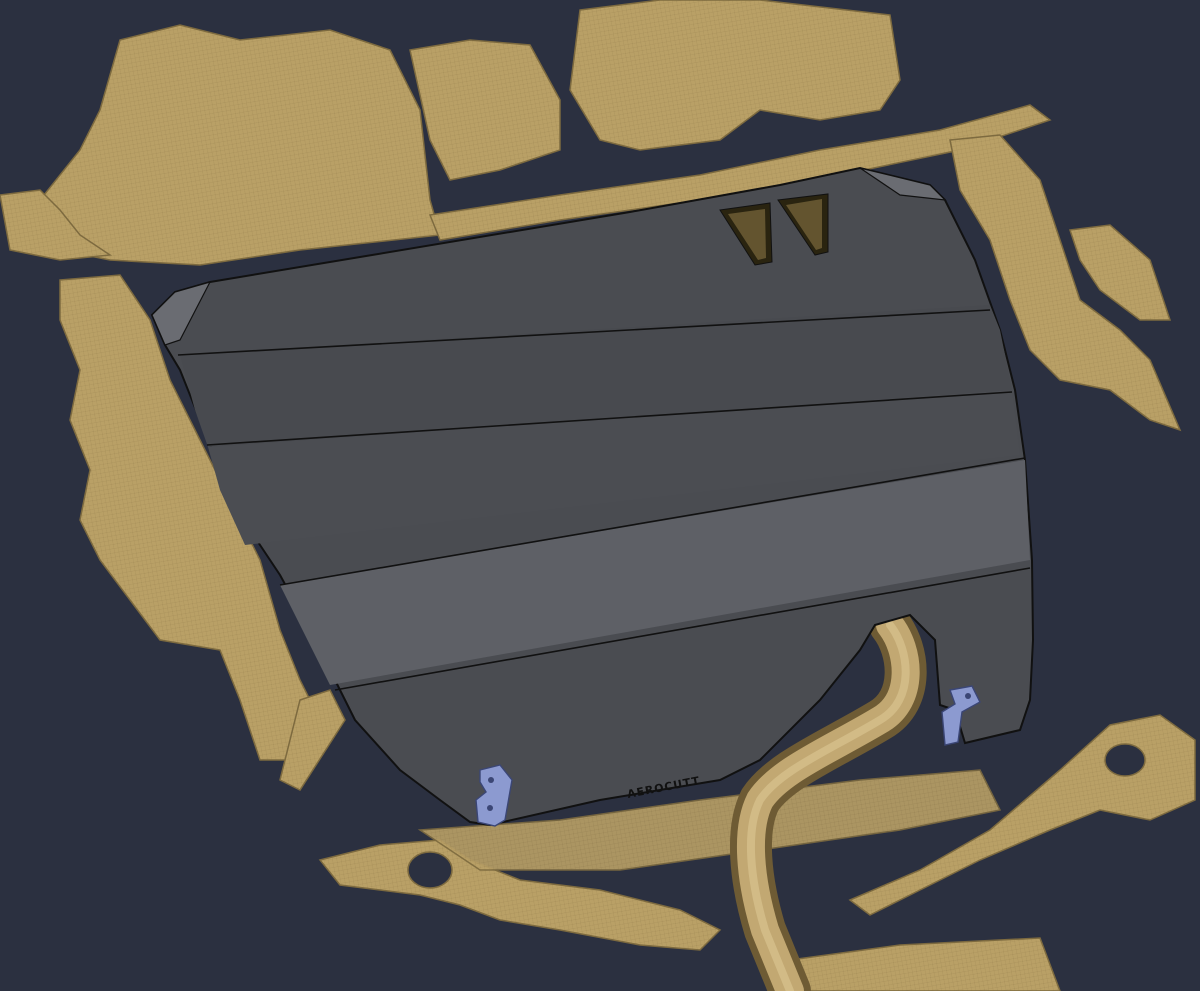 The width and height of the screenshot is (1200, 991). Describe the element at coordinates (1125, 760) in the screenshot. I see `right-arm-bushing` at that location.